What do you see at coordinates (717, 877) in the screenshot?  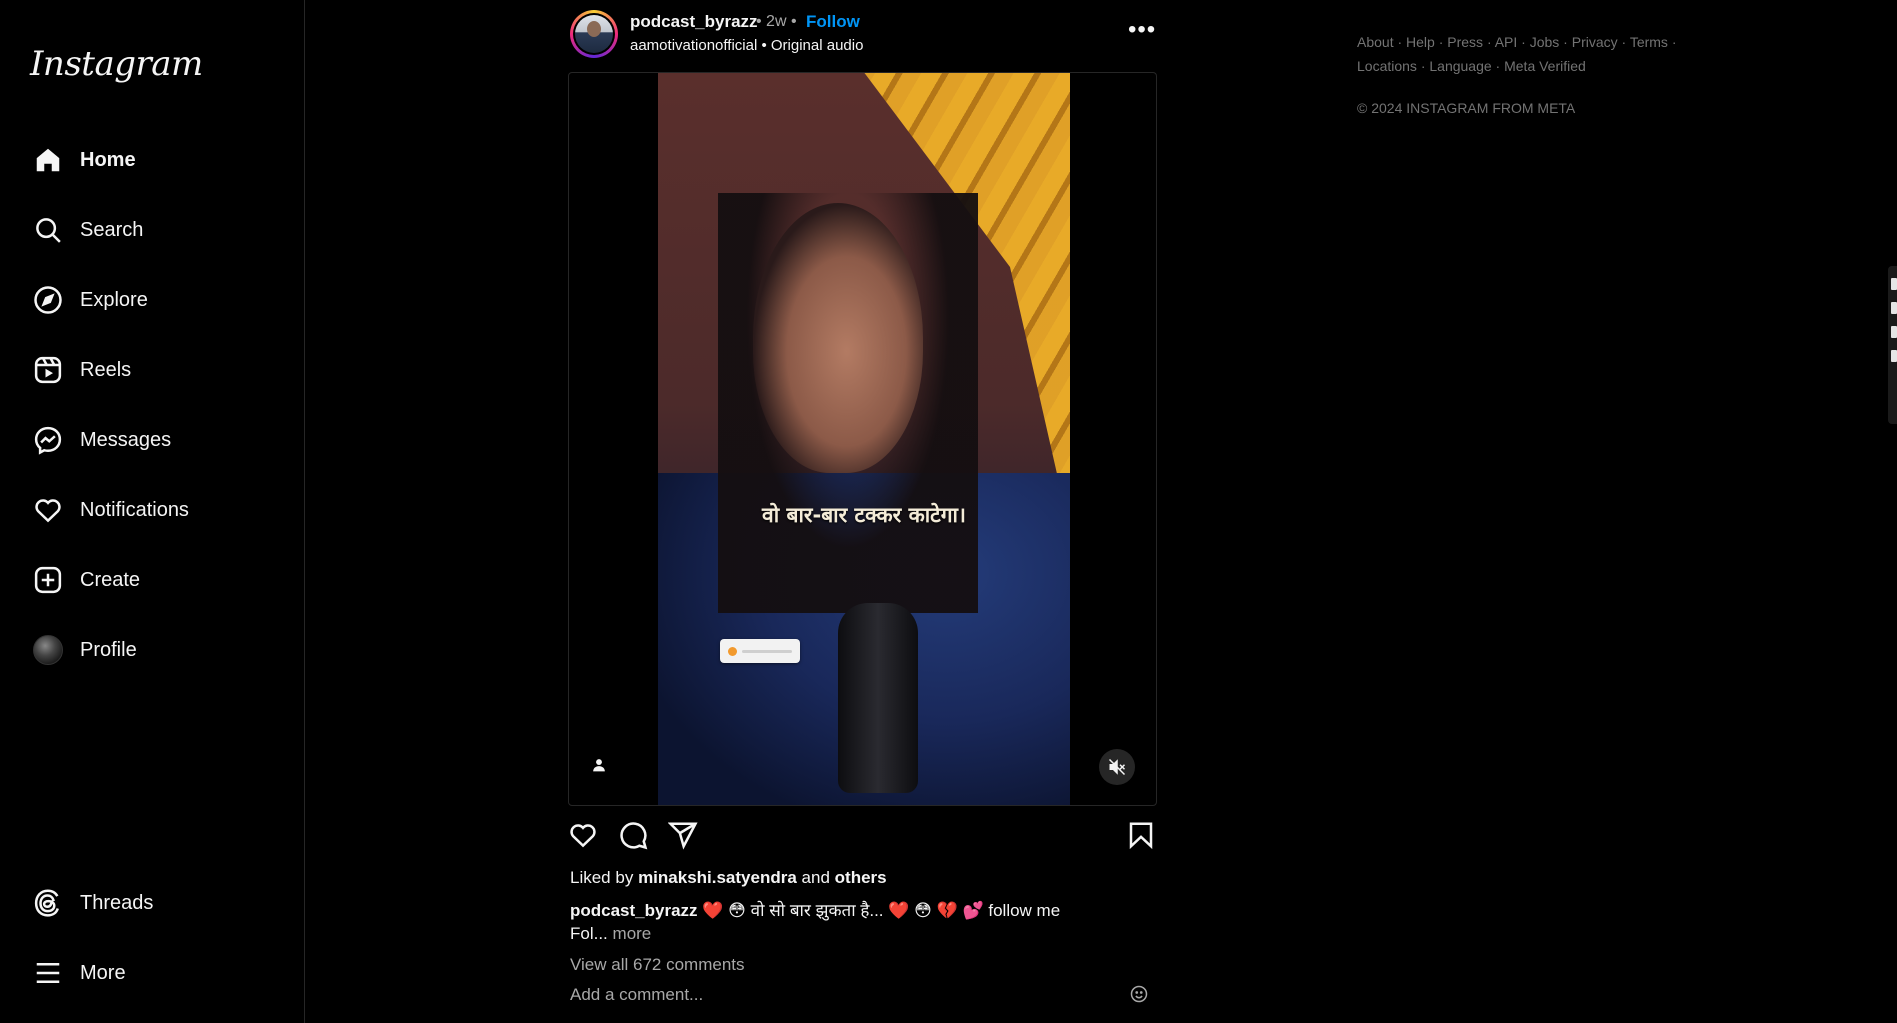 I see `liked-user-link: minakshi.satyendra` at bounding box center [717, 877].